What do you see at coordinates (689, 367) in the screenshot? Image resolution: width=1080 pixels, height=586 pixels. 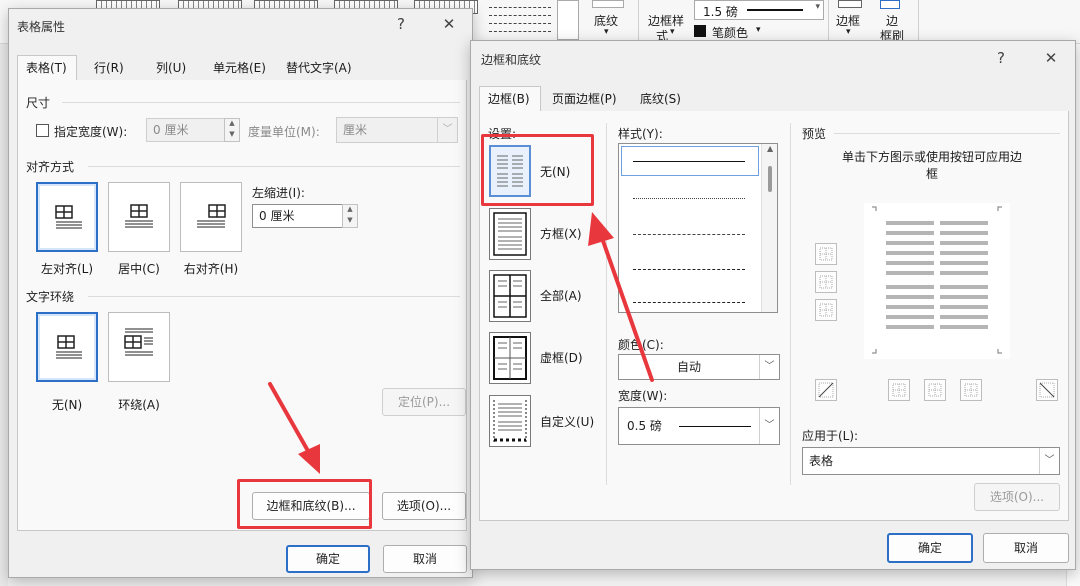 I see `color-value: 自动` at bounding box center [689, 367].